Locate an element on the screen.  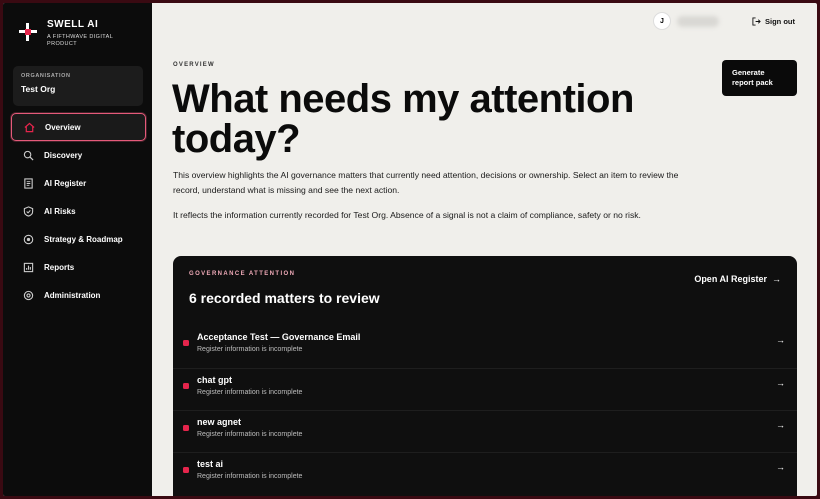
sidebar-item-label: AI Risks is located at coordinates (60, 211).